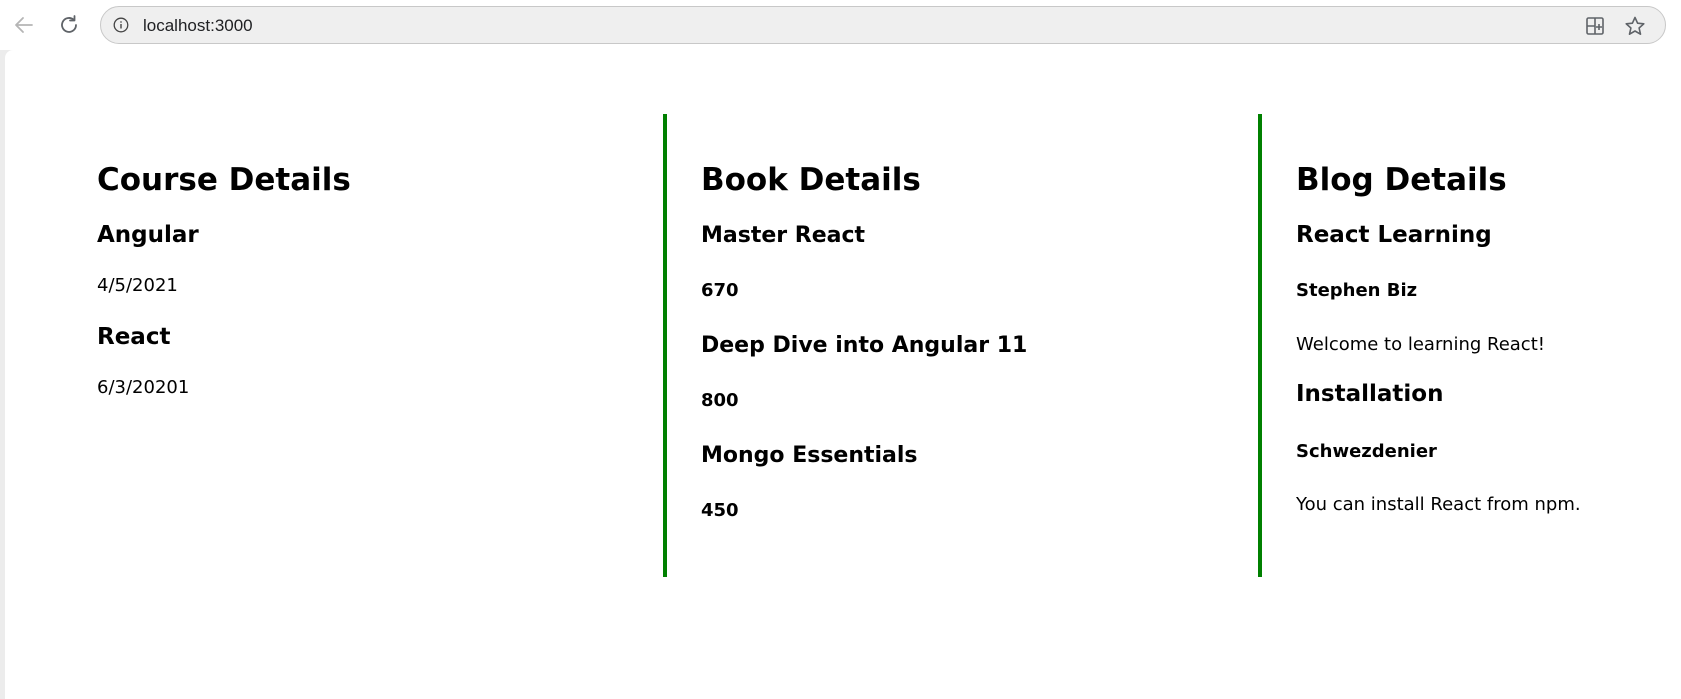 This screenshot has height=699, width=1681. Describe the element at coordinates (224, 180) in the screenshot. I see `course-details-title: Course Details` at that location.